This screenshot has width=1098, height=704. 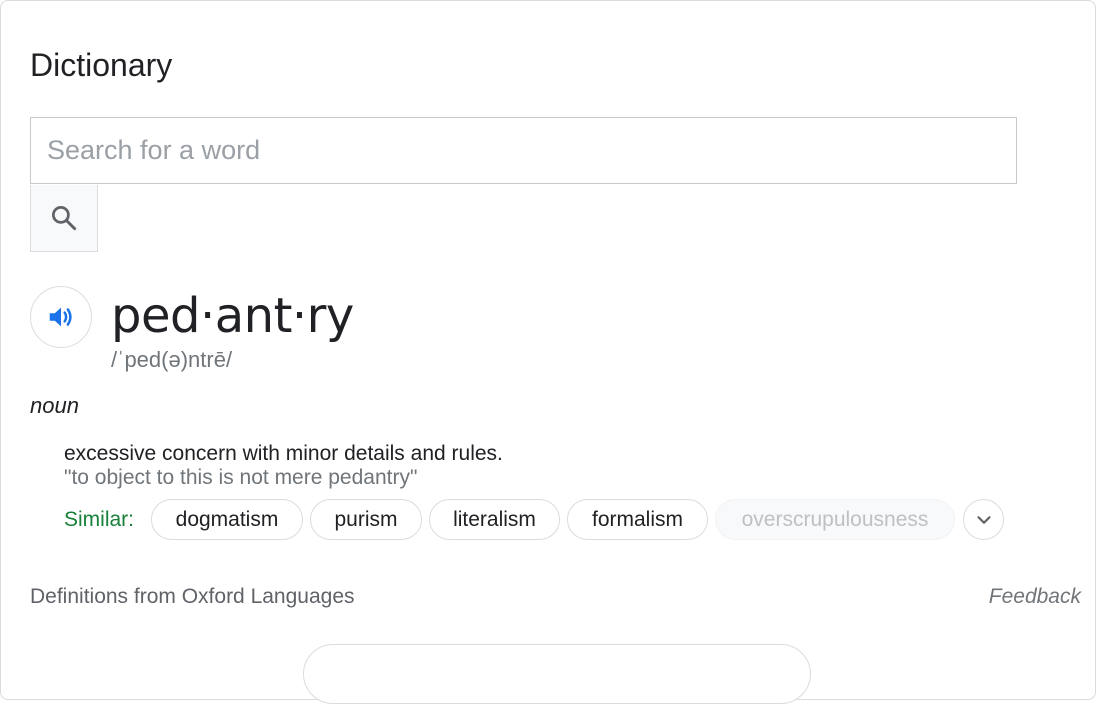 What do you see at coordinates (101, 65) in the screenshot?
I see `card-title: Dictionary` at bounding box center [101, 65].